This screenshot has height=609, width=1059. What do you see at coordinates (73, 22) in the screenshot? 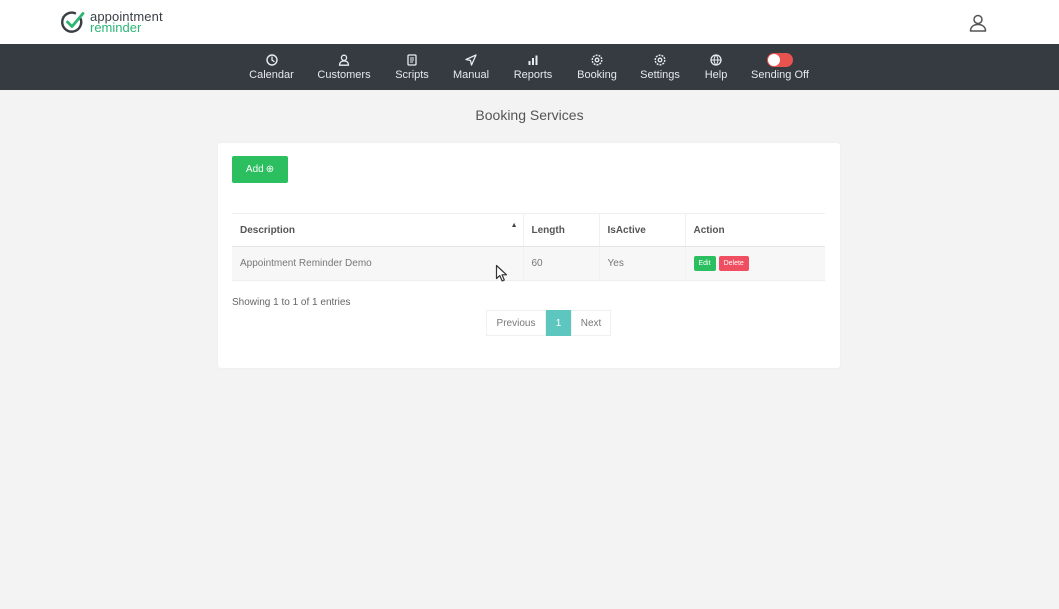
I see `logo-check-icon` at bounding box center [73, 22].